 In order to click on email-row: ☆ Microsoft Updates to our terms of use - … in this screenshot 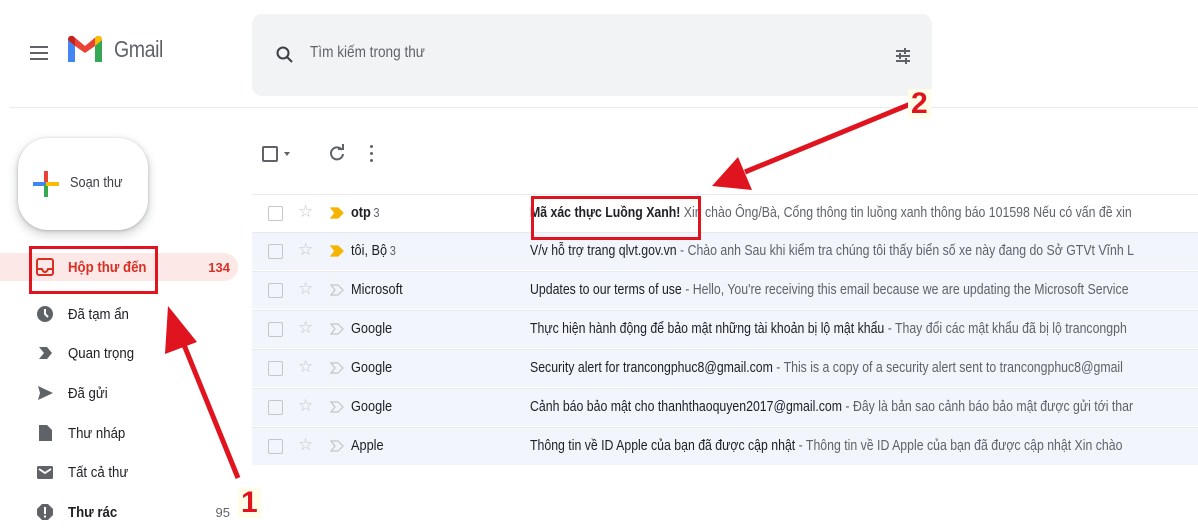, I will do `click(725, 290)`.